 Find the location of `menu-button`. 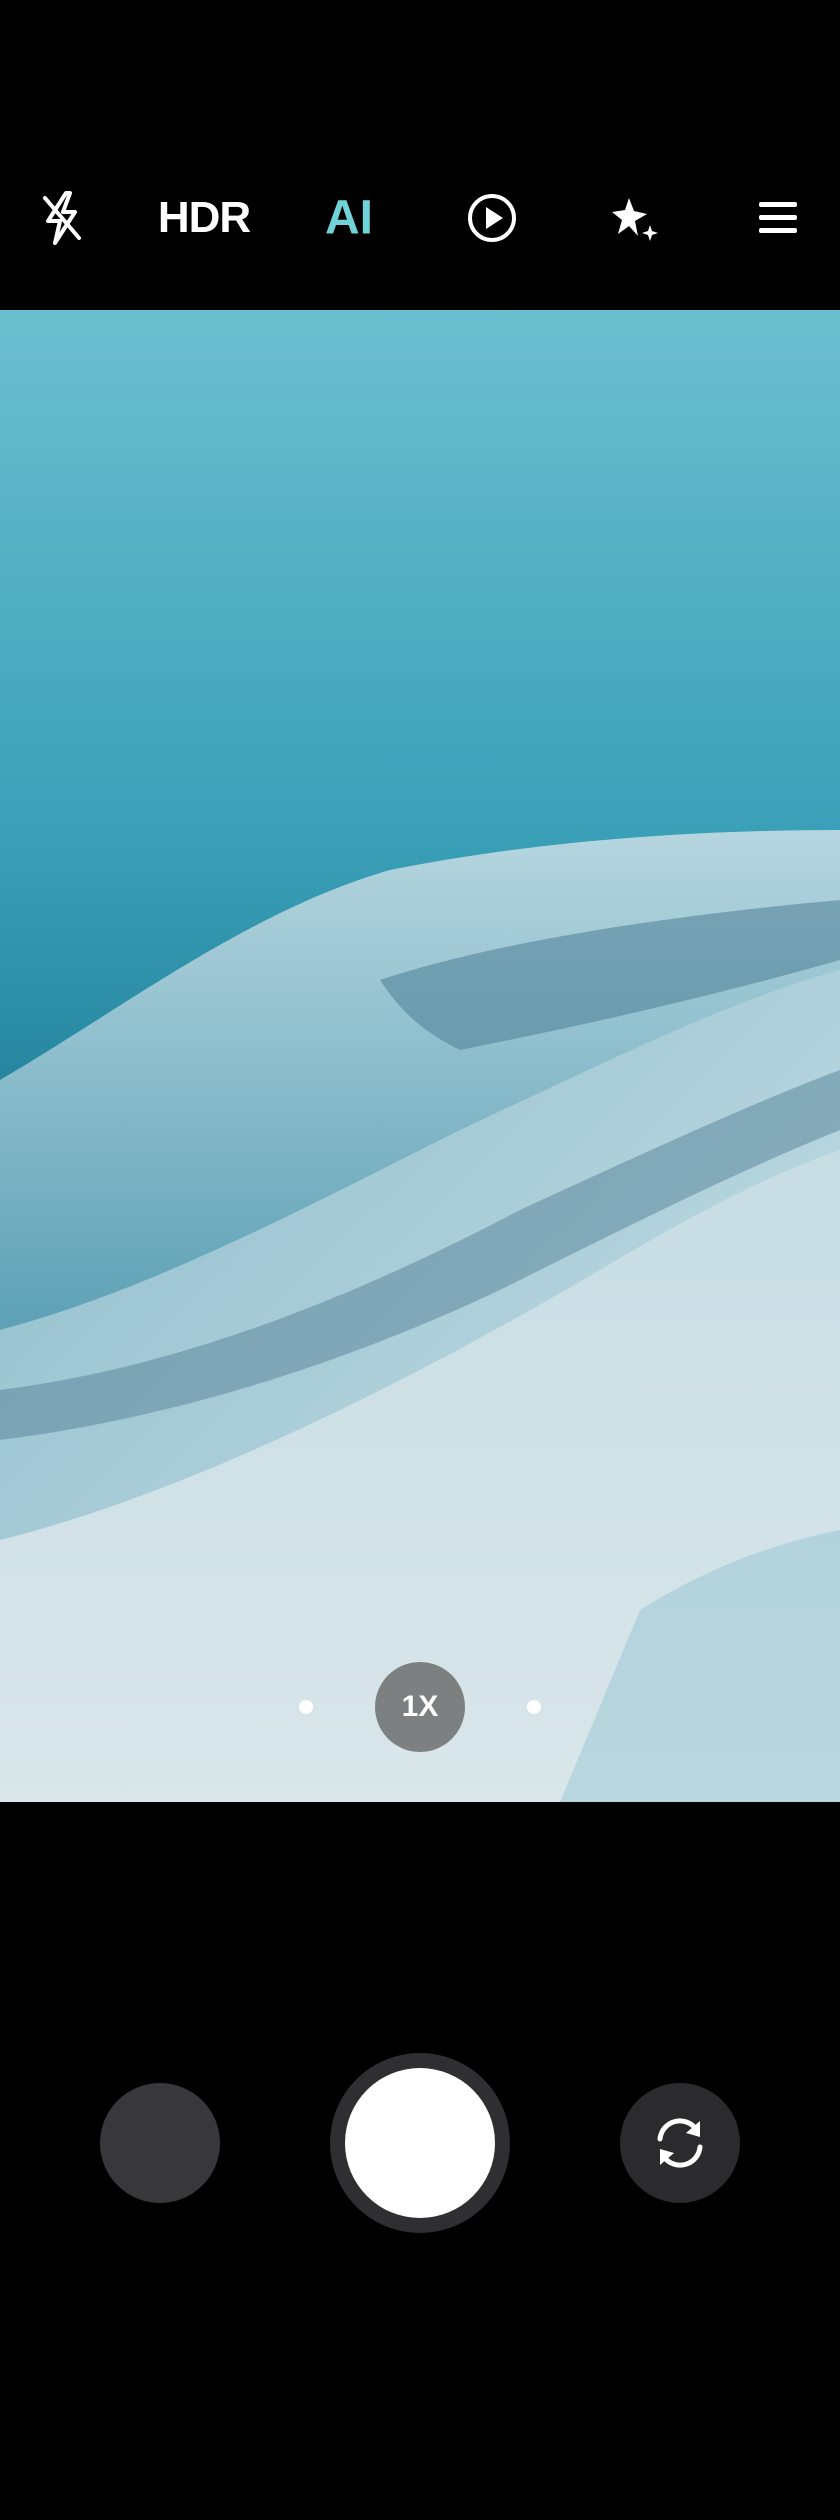

menu-button is located at coordinates (778, 218).